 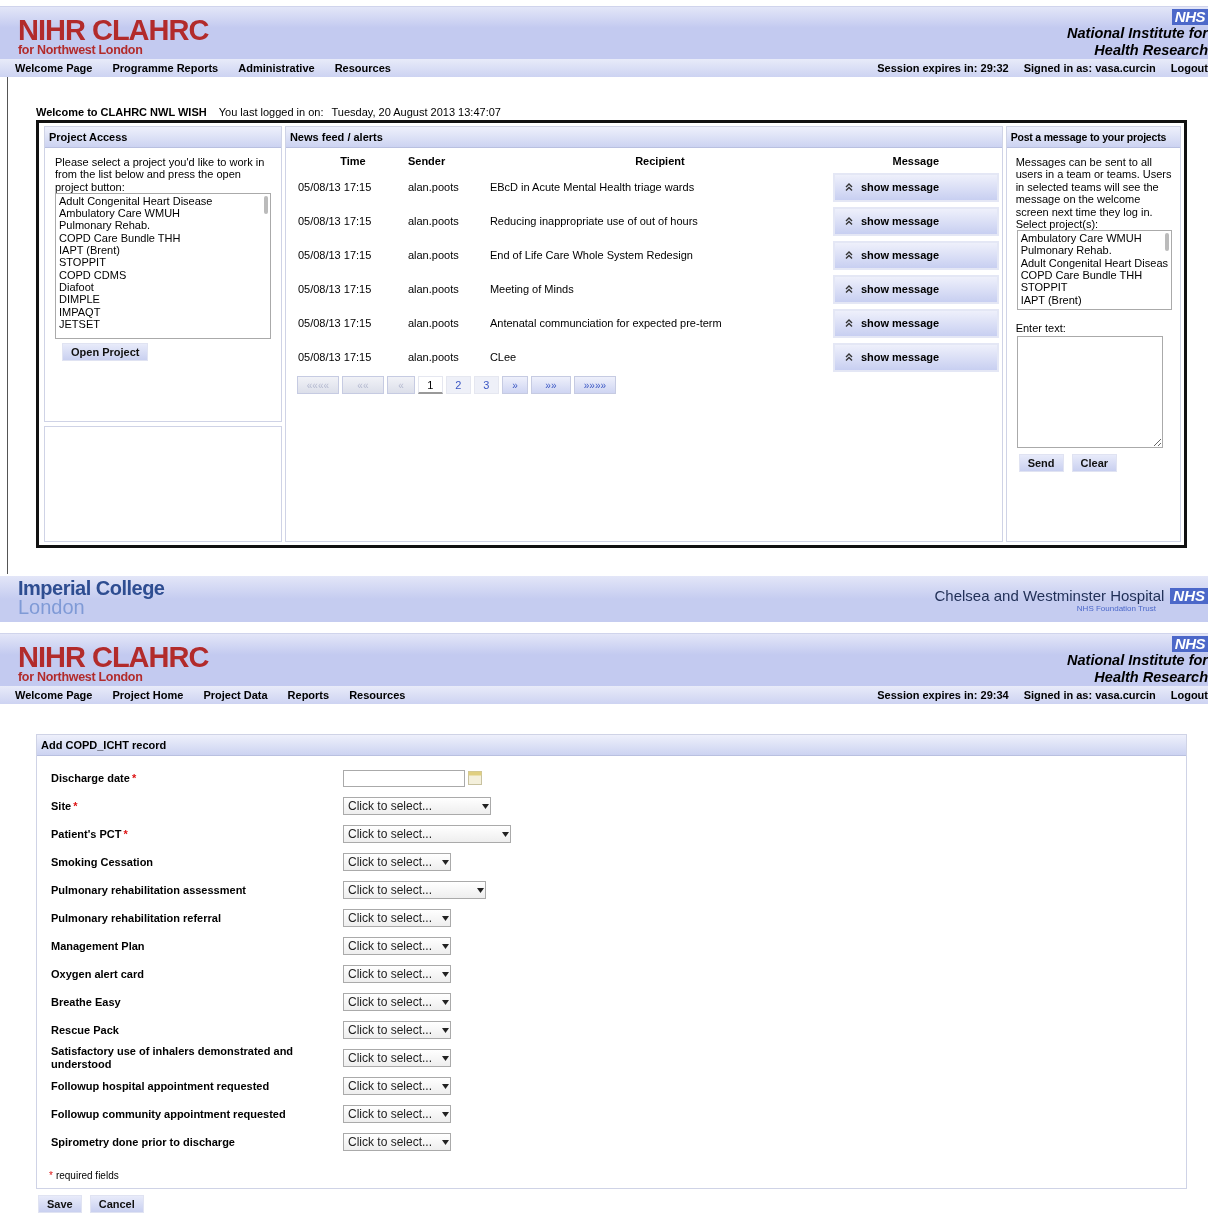 What do you see at coordinates (163, 137) in the screenshot?
I see `panel-title: Project Access` at bounding box center [163, 137].